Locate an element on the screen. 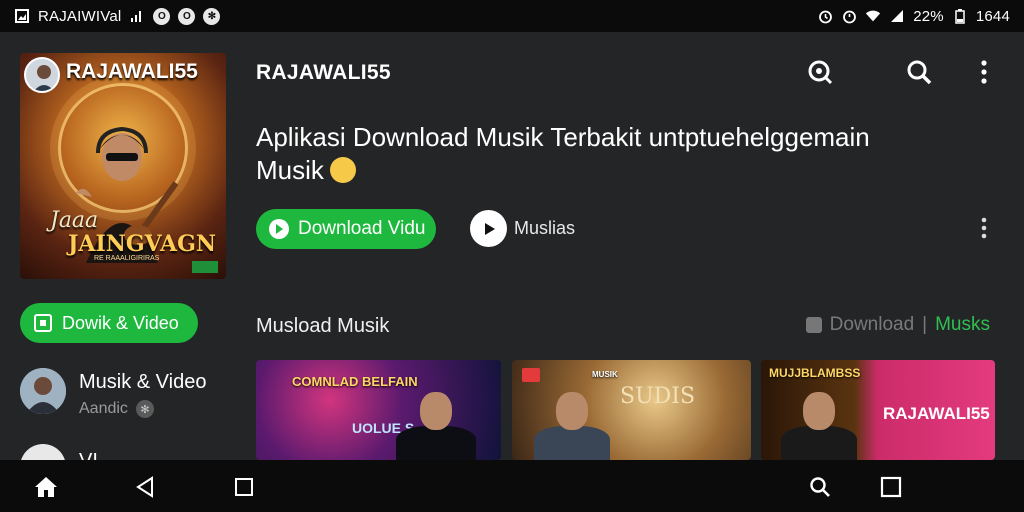 The width and height of the screenshot is (1024, 512). download-box-icon is located at coordinates (43, 323).